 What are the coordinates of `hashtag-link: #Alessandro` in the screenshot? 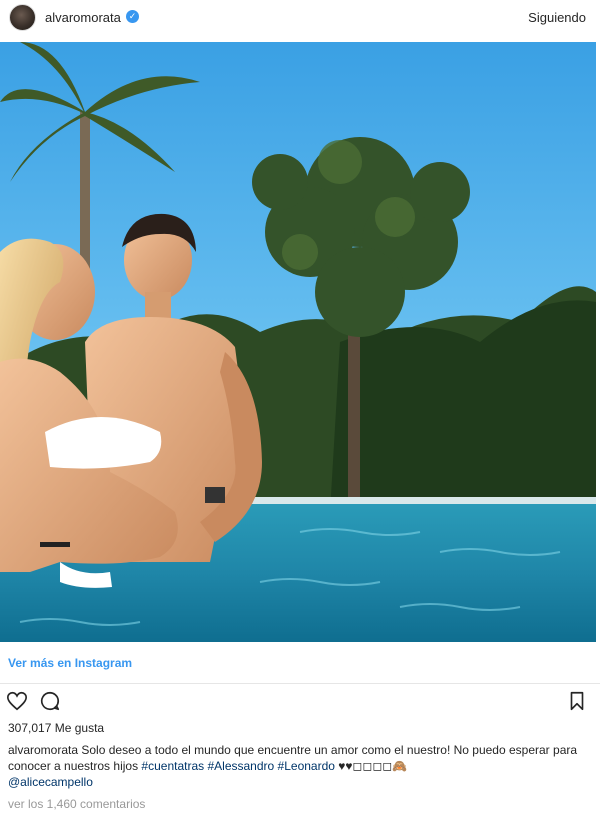 It's located at (240, 766).